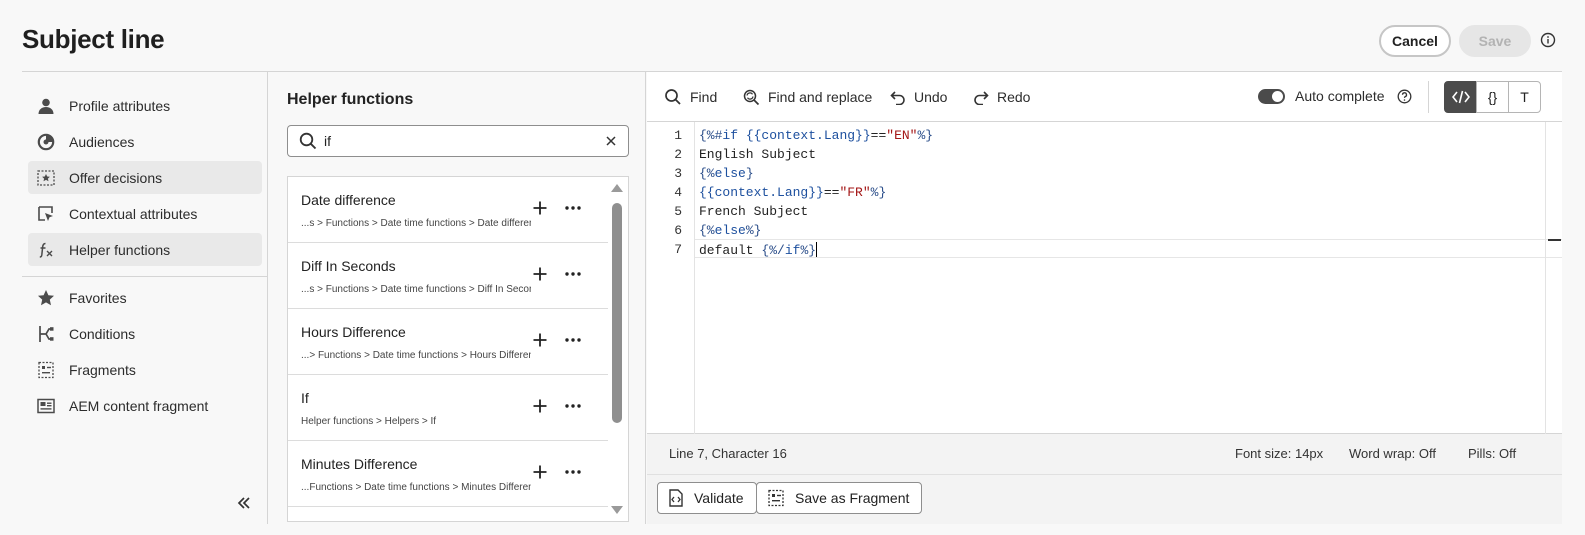 The width and height of the screenshot is (1585, 535). Describe the element at coordinates (464, 141) in the screenshot. I see `search-input` at that location.